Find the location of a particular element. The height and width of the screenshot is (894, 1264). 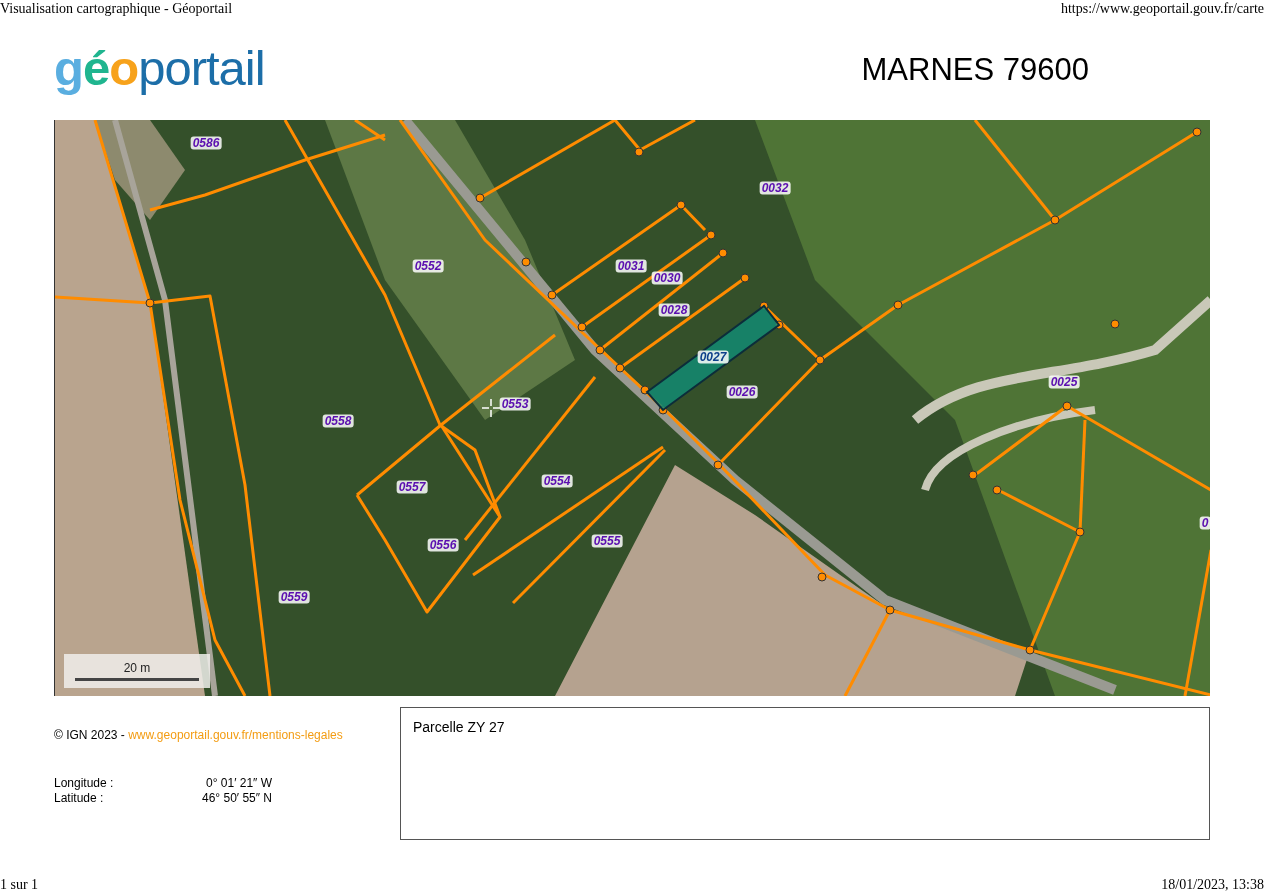

parcel-label: 0 is located at coordinates (1204, 523).